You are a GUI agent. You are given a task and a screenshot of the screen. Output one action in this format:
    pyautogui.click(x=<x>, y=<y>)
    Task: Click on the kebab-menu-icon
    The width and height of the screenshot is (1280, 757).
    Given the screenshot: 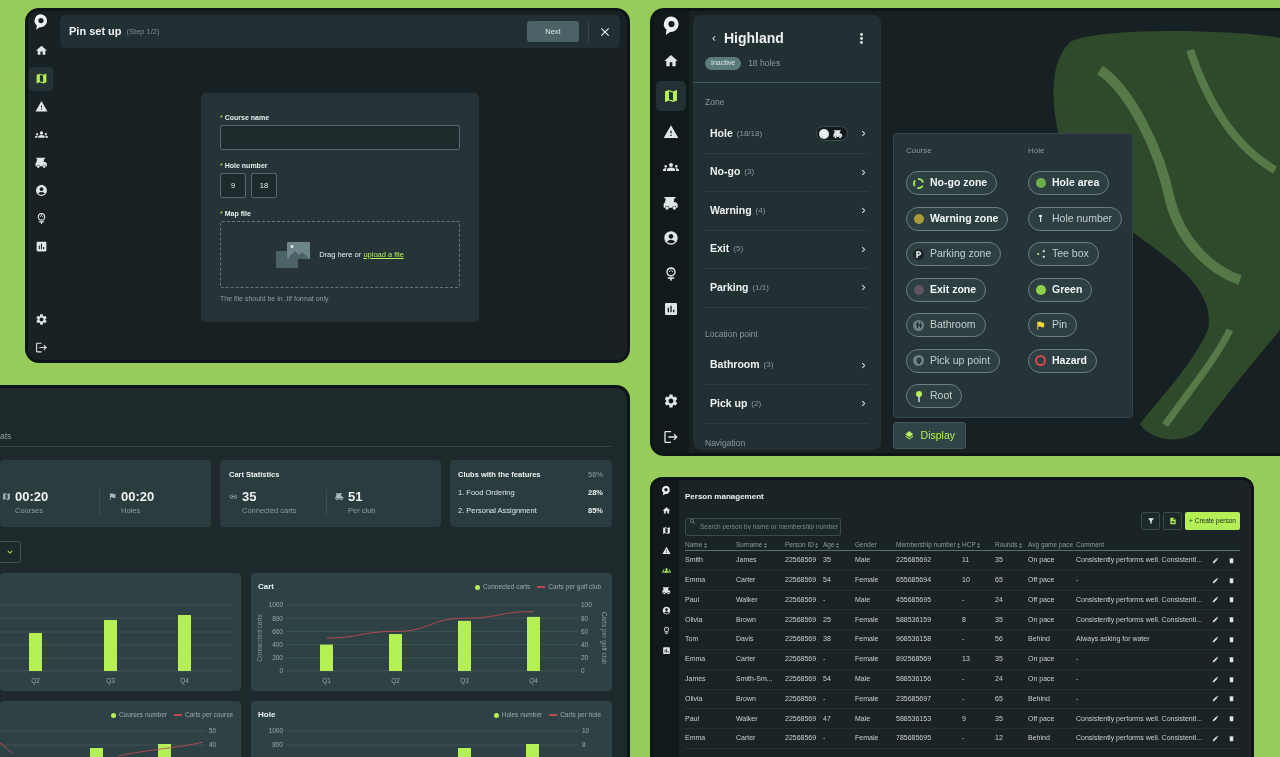 What is the action you would take?
    pyautogui.click(x=861, y=38)
    